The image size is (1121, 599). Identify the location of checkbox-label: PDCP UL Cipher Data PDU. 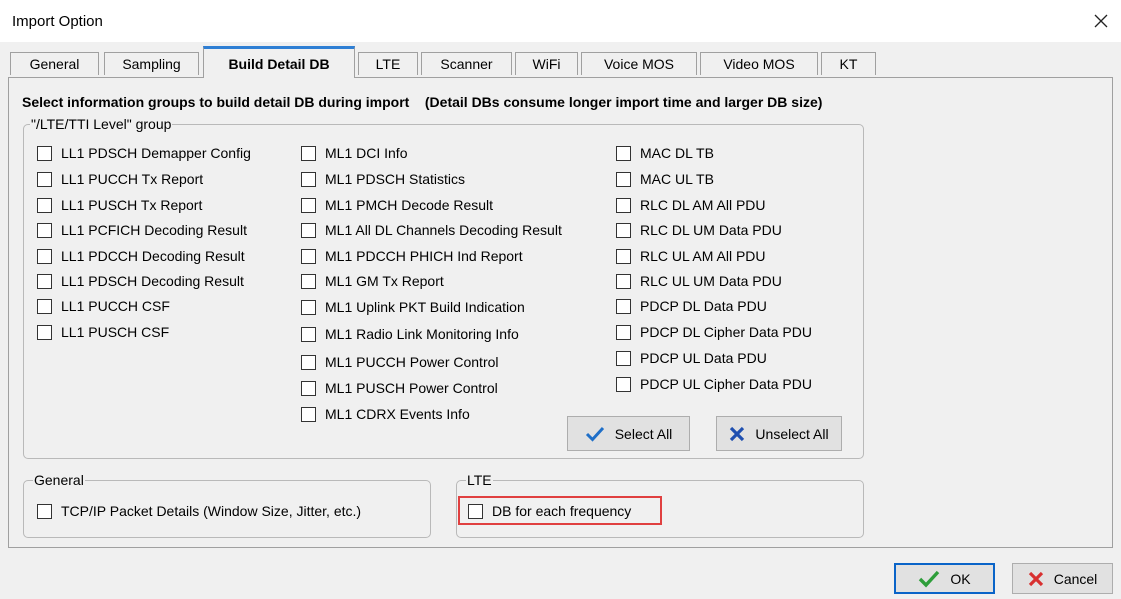
(726, 384).